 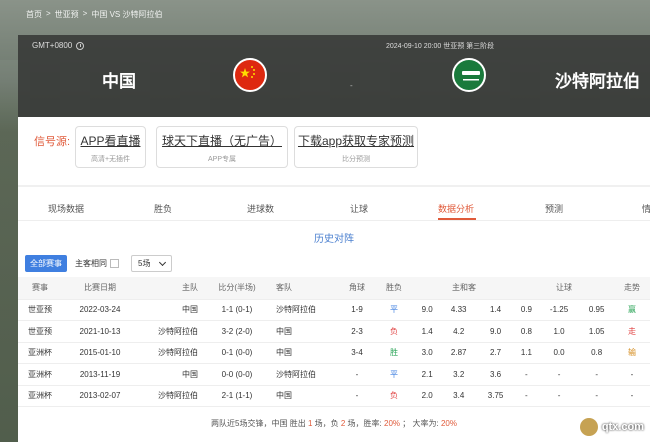 I want to click on same-home-away-checkbox, so click(x=114, y=263).